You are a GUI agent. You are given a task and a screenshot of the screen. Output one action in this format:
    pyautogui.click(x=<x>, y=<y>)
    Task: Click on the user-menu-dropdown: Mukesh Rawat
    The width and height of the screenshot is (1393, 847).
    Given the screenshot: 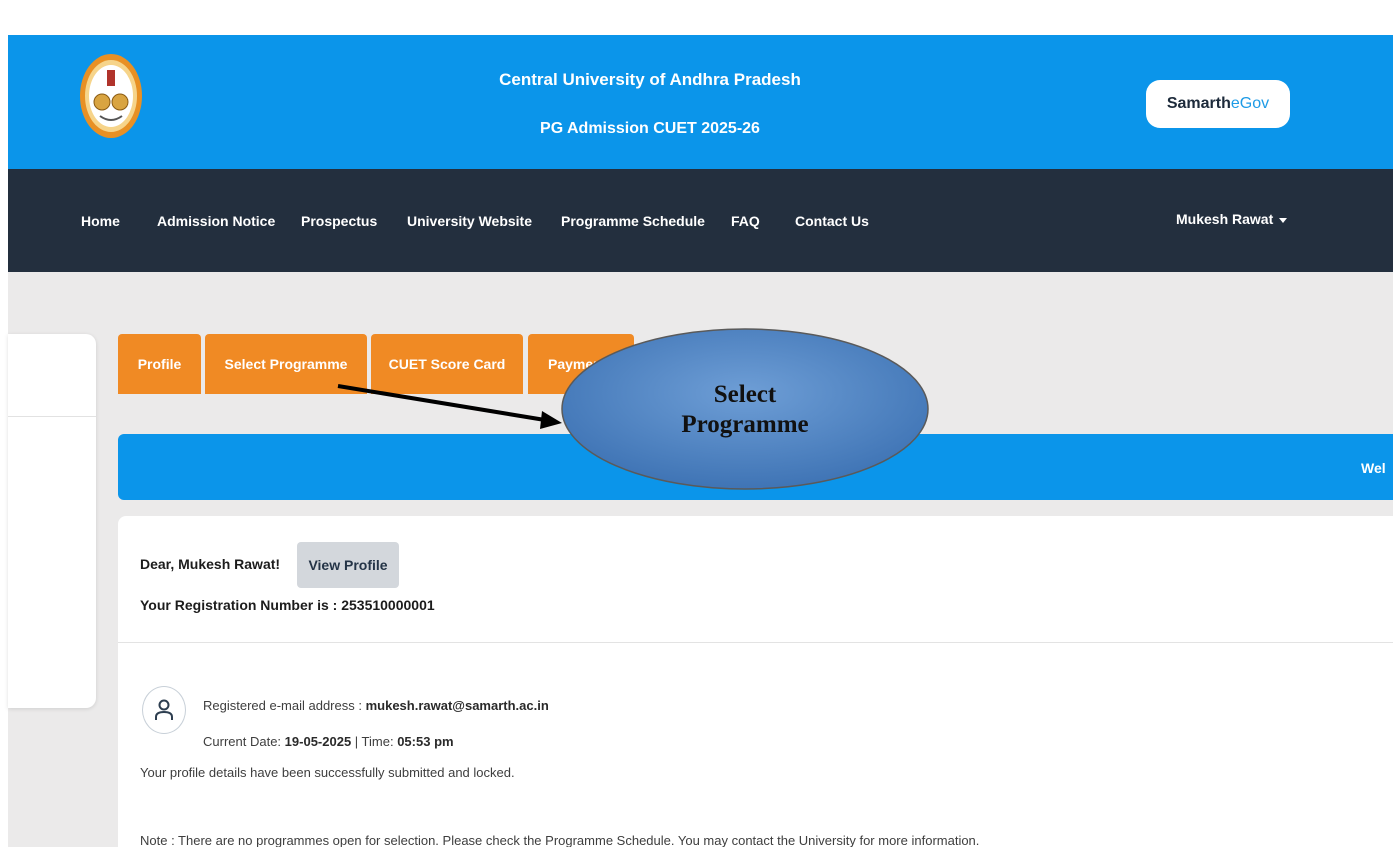 What is the action you would take?
    pyautogui.click(x=1232, y=219)
    